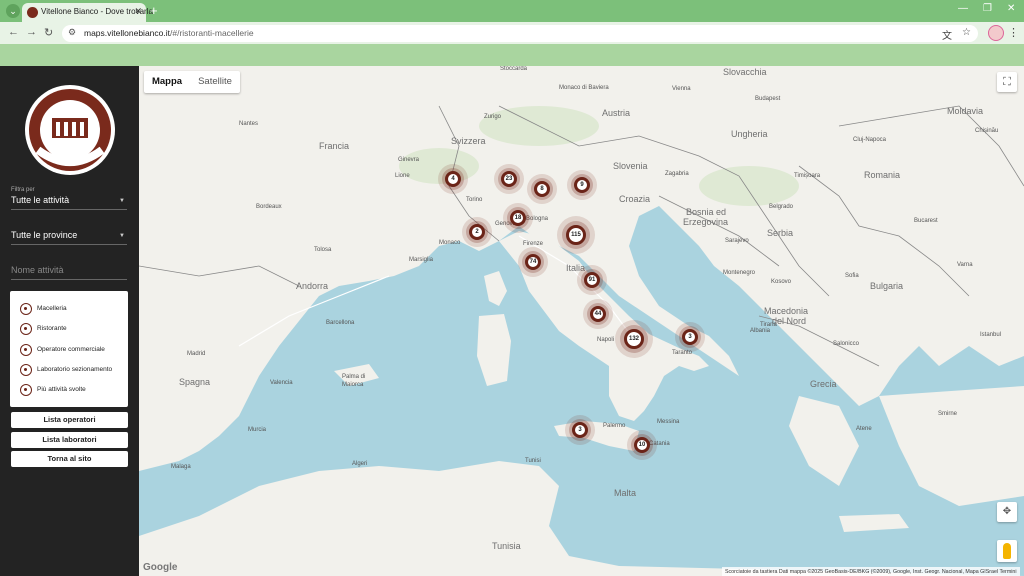  Describe the element at coordinates (26, 309) in the screenshot. I see `butcher-icon` at that location.